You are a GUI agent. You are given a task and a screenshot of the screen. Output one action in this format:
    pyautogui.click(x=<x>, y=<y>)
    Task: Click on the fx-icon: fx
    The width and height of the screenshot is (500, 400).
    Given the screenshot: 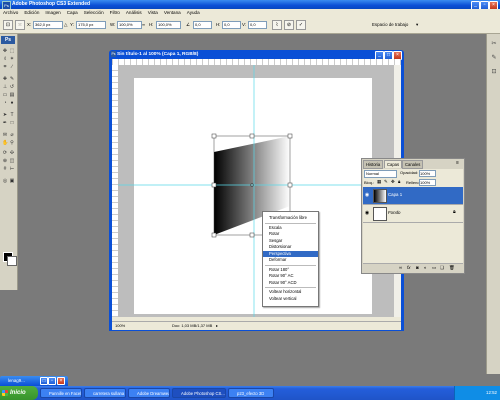 What is the action you would take?
    pyautogui.click(x=409, y=267)
    